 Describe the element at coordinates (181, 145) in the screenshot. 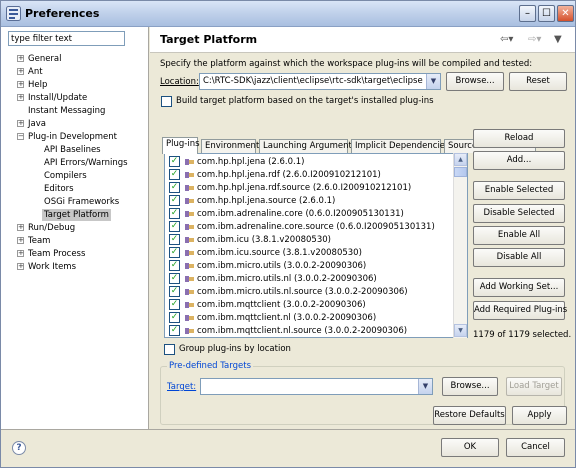

I see `tab-plugins: Plug-ins` at that location.